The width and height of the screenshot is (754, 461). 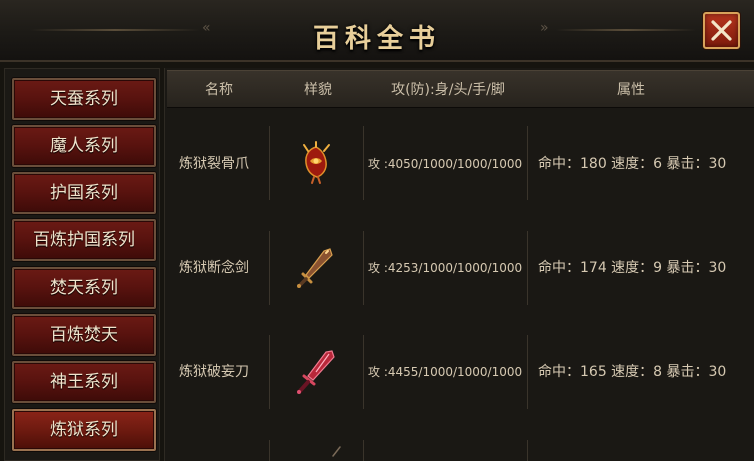 I want to click on close-icon, so click(x=721, y=30).